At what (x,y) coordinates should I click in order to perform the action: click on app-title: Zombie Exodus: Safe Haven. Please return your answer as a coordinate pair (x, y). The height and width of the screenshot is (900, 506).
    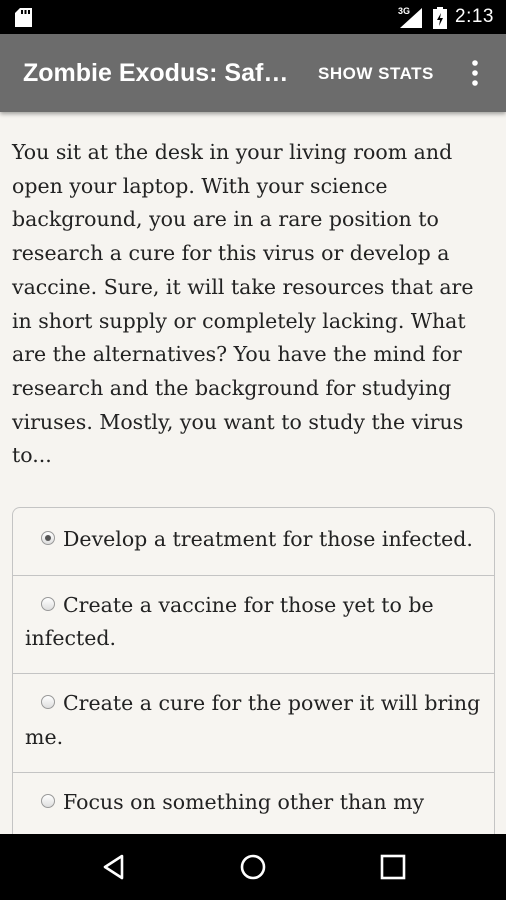
    Looking at the image, I should click on (161, 73).